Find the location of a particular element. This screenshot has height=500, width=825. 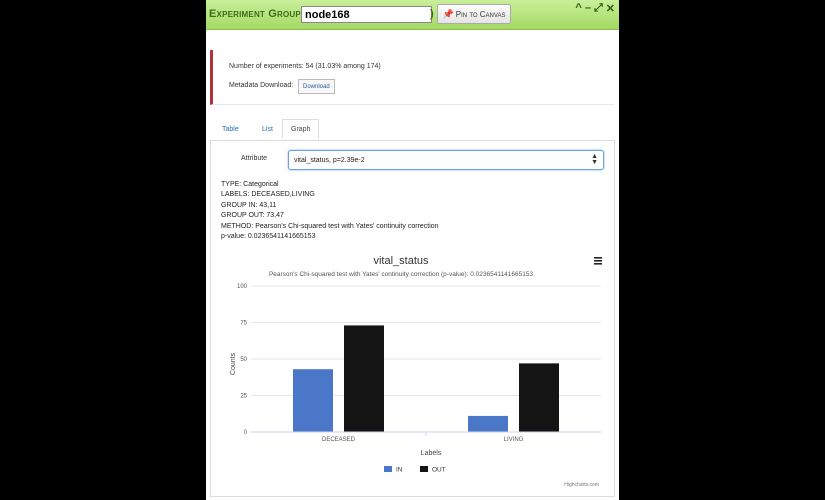

maximize-icon: ⤢ is located at coordinates (598, 8).